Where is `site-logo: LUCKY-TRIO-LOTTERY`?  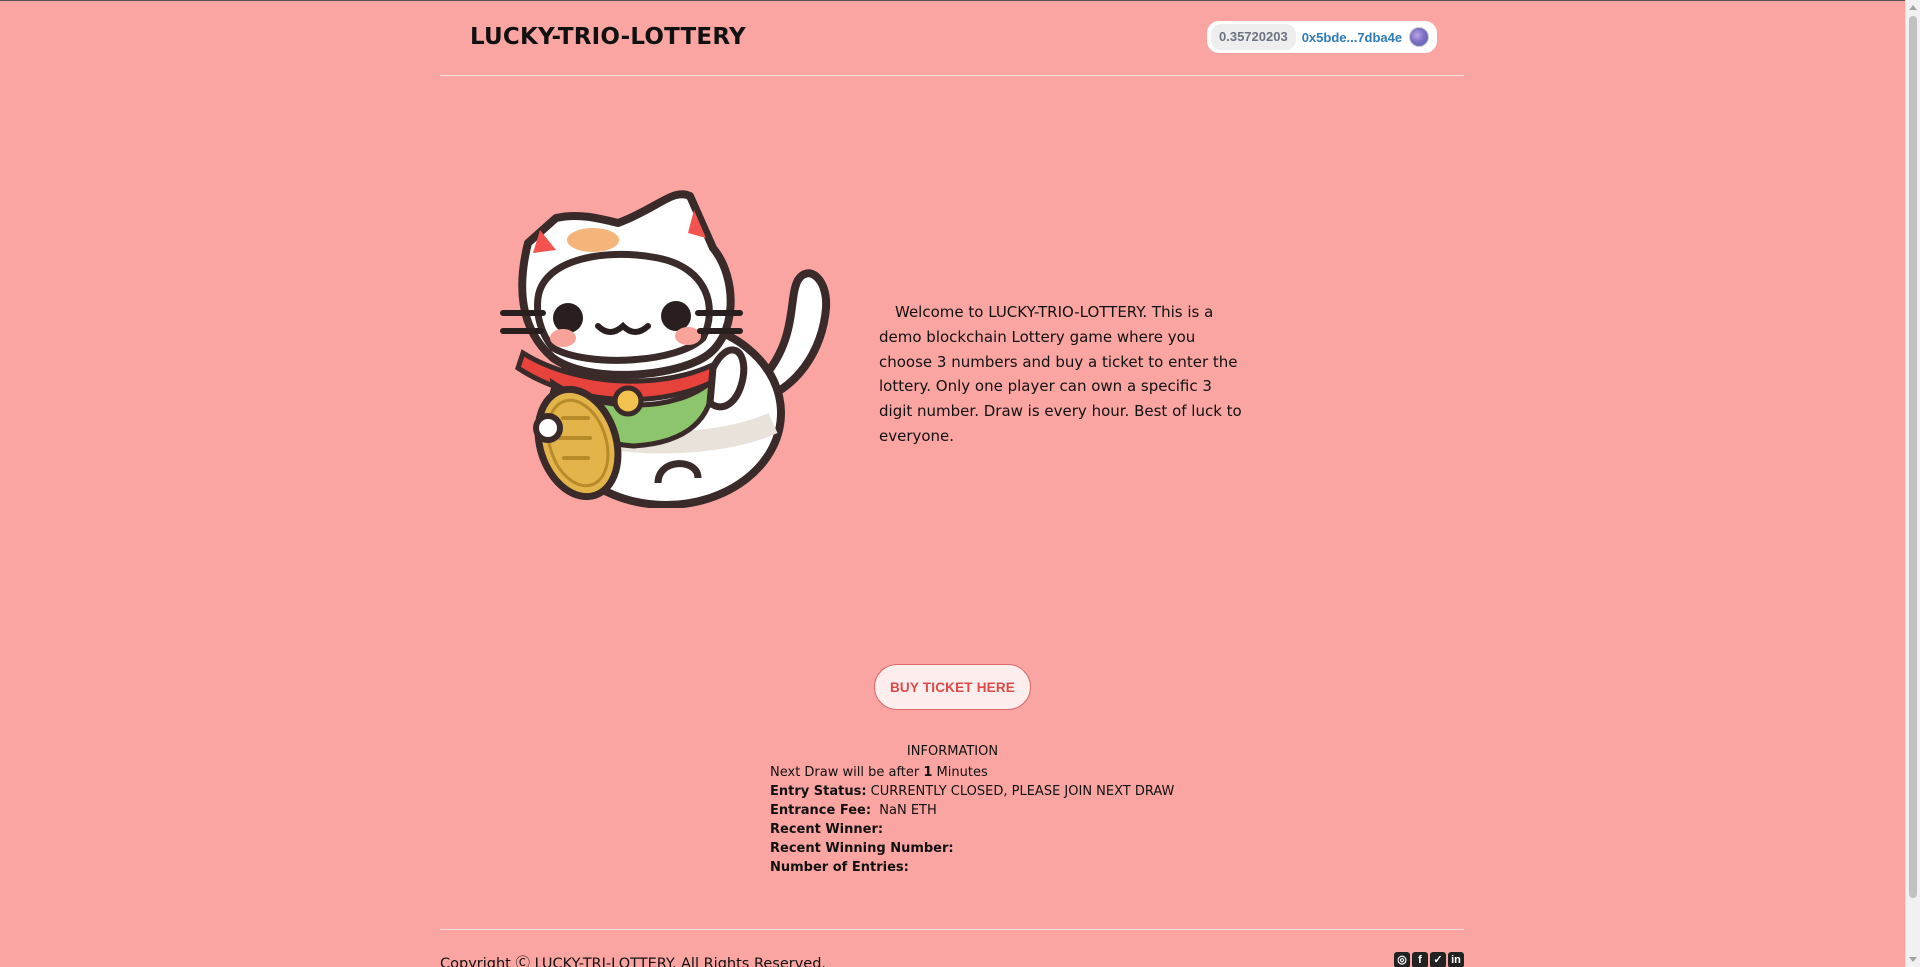 site-logo: LUCKY-TRIO-LOTTERY is located at coordinates (608, 37).